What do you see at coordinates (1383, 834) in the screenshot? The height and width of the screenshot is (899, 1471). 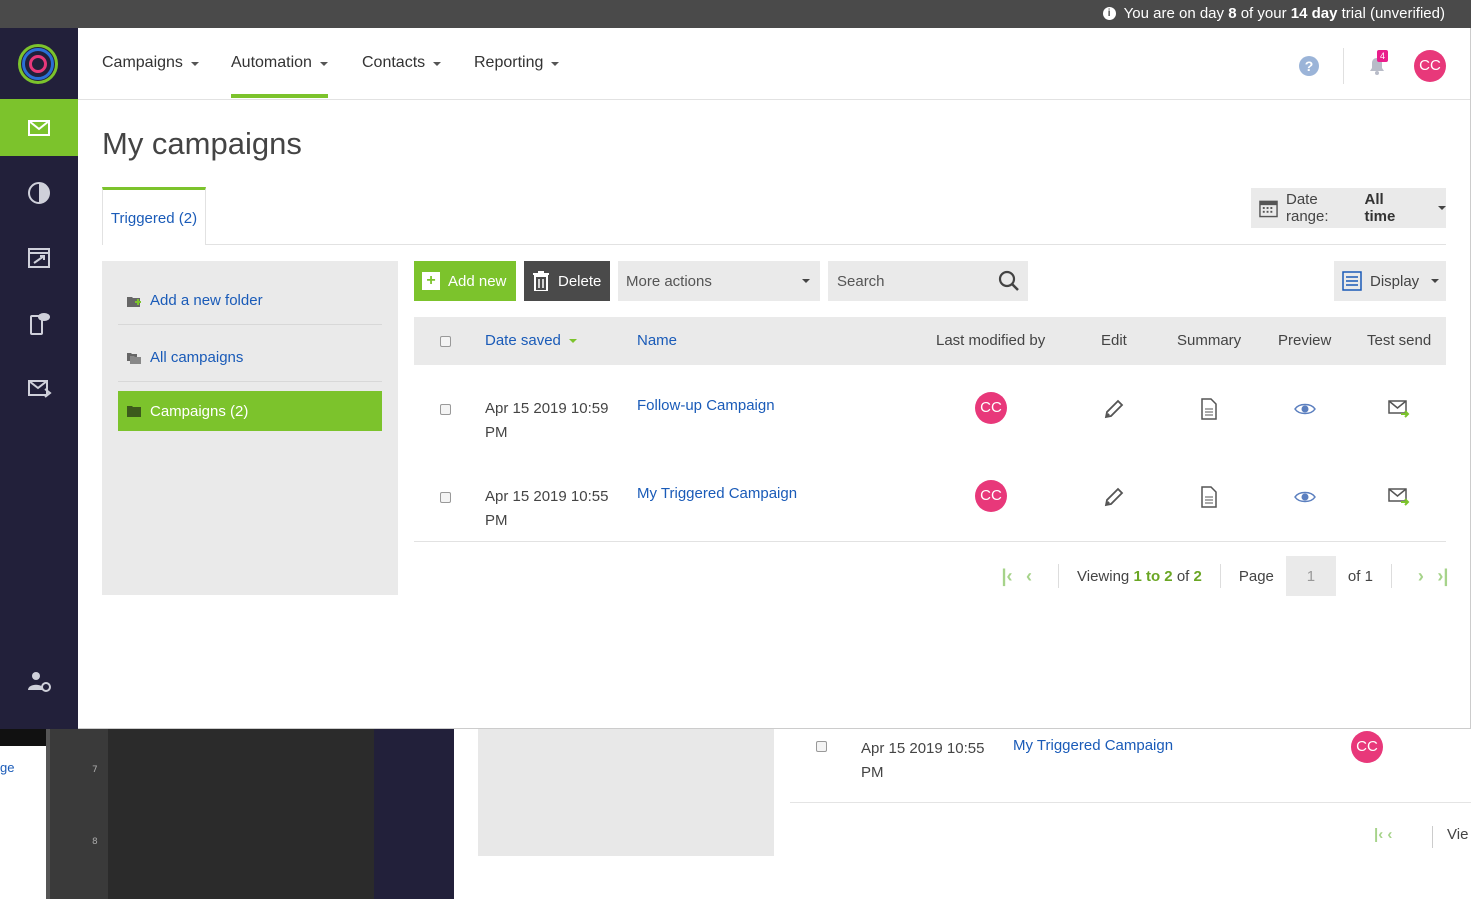 I see `background-pager-first-prev-icon: |‹ ‹` at bounding box center [1383, 834].